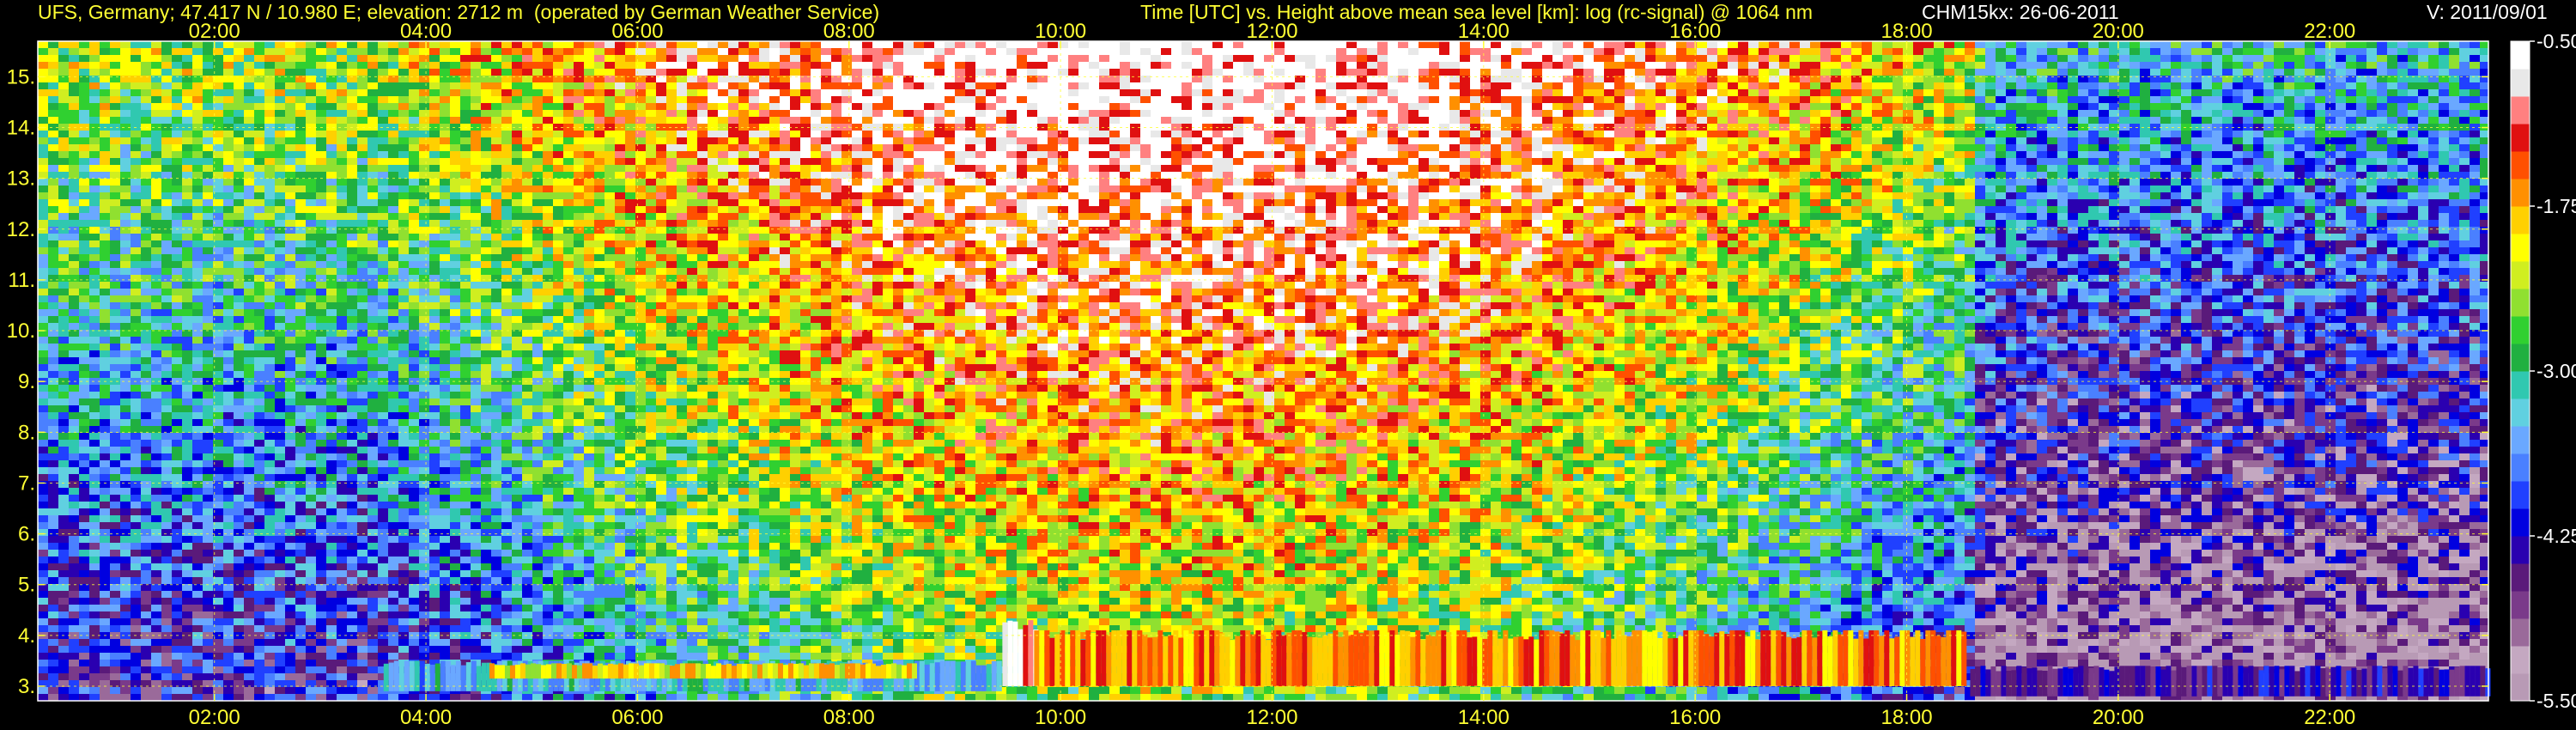 This screenshot has width=2576, height=730. Describe the element at coordinates (21, 280) in the screenshot. I see `y-tick-label: 11.` at that location.